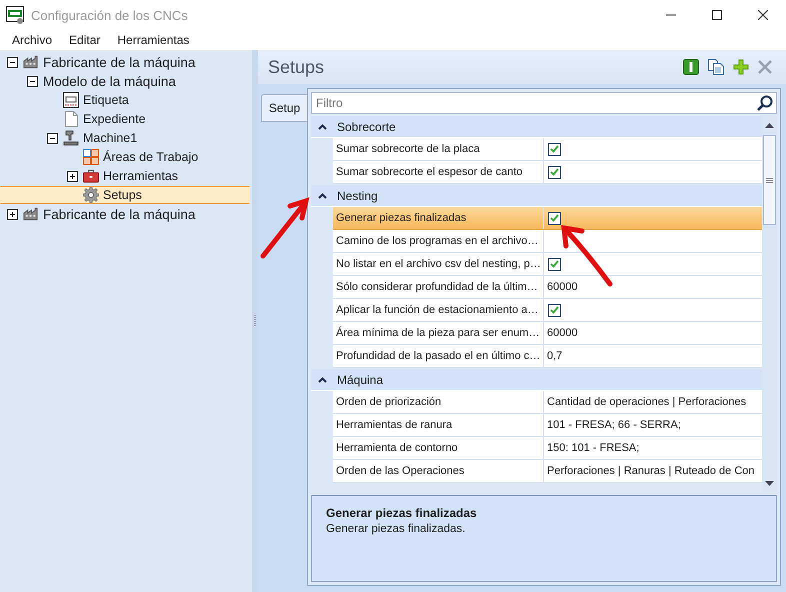  What do you see at coordinates (125, 157) in the screenshot?
I see `tree-item: Áreas de Trabajo` at bounding box center [125, 157].